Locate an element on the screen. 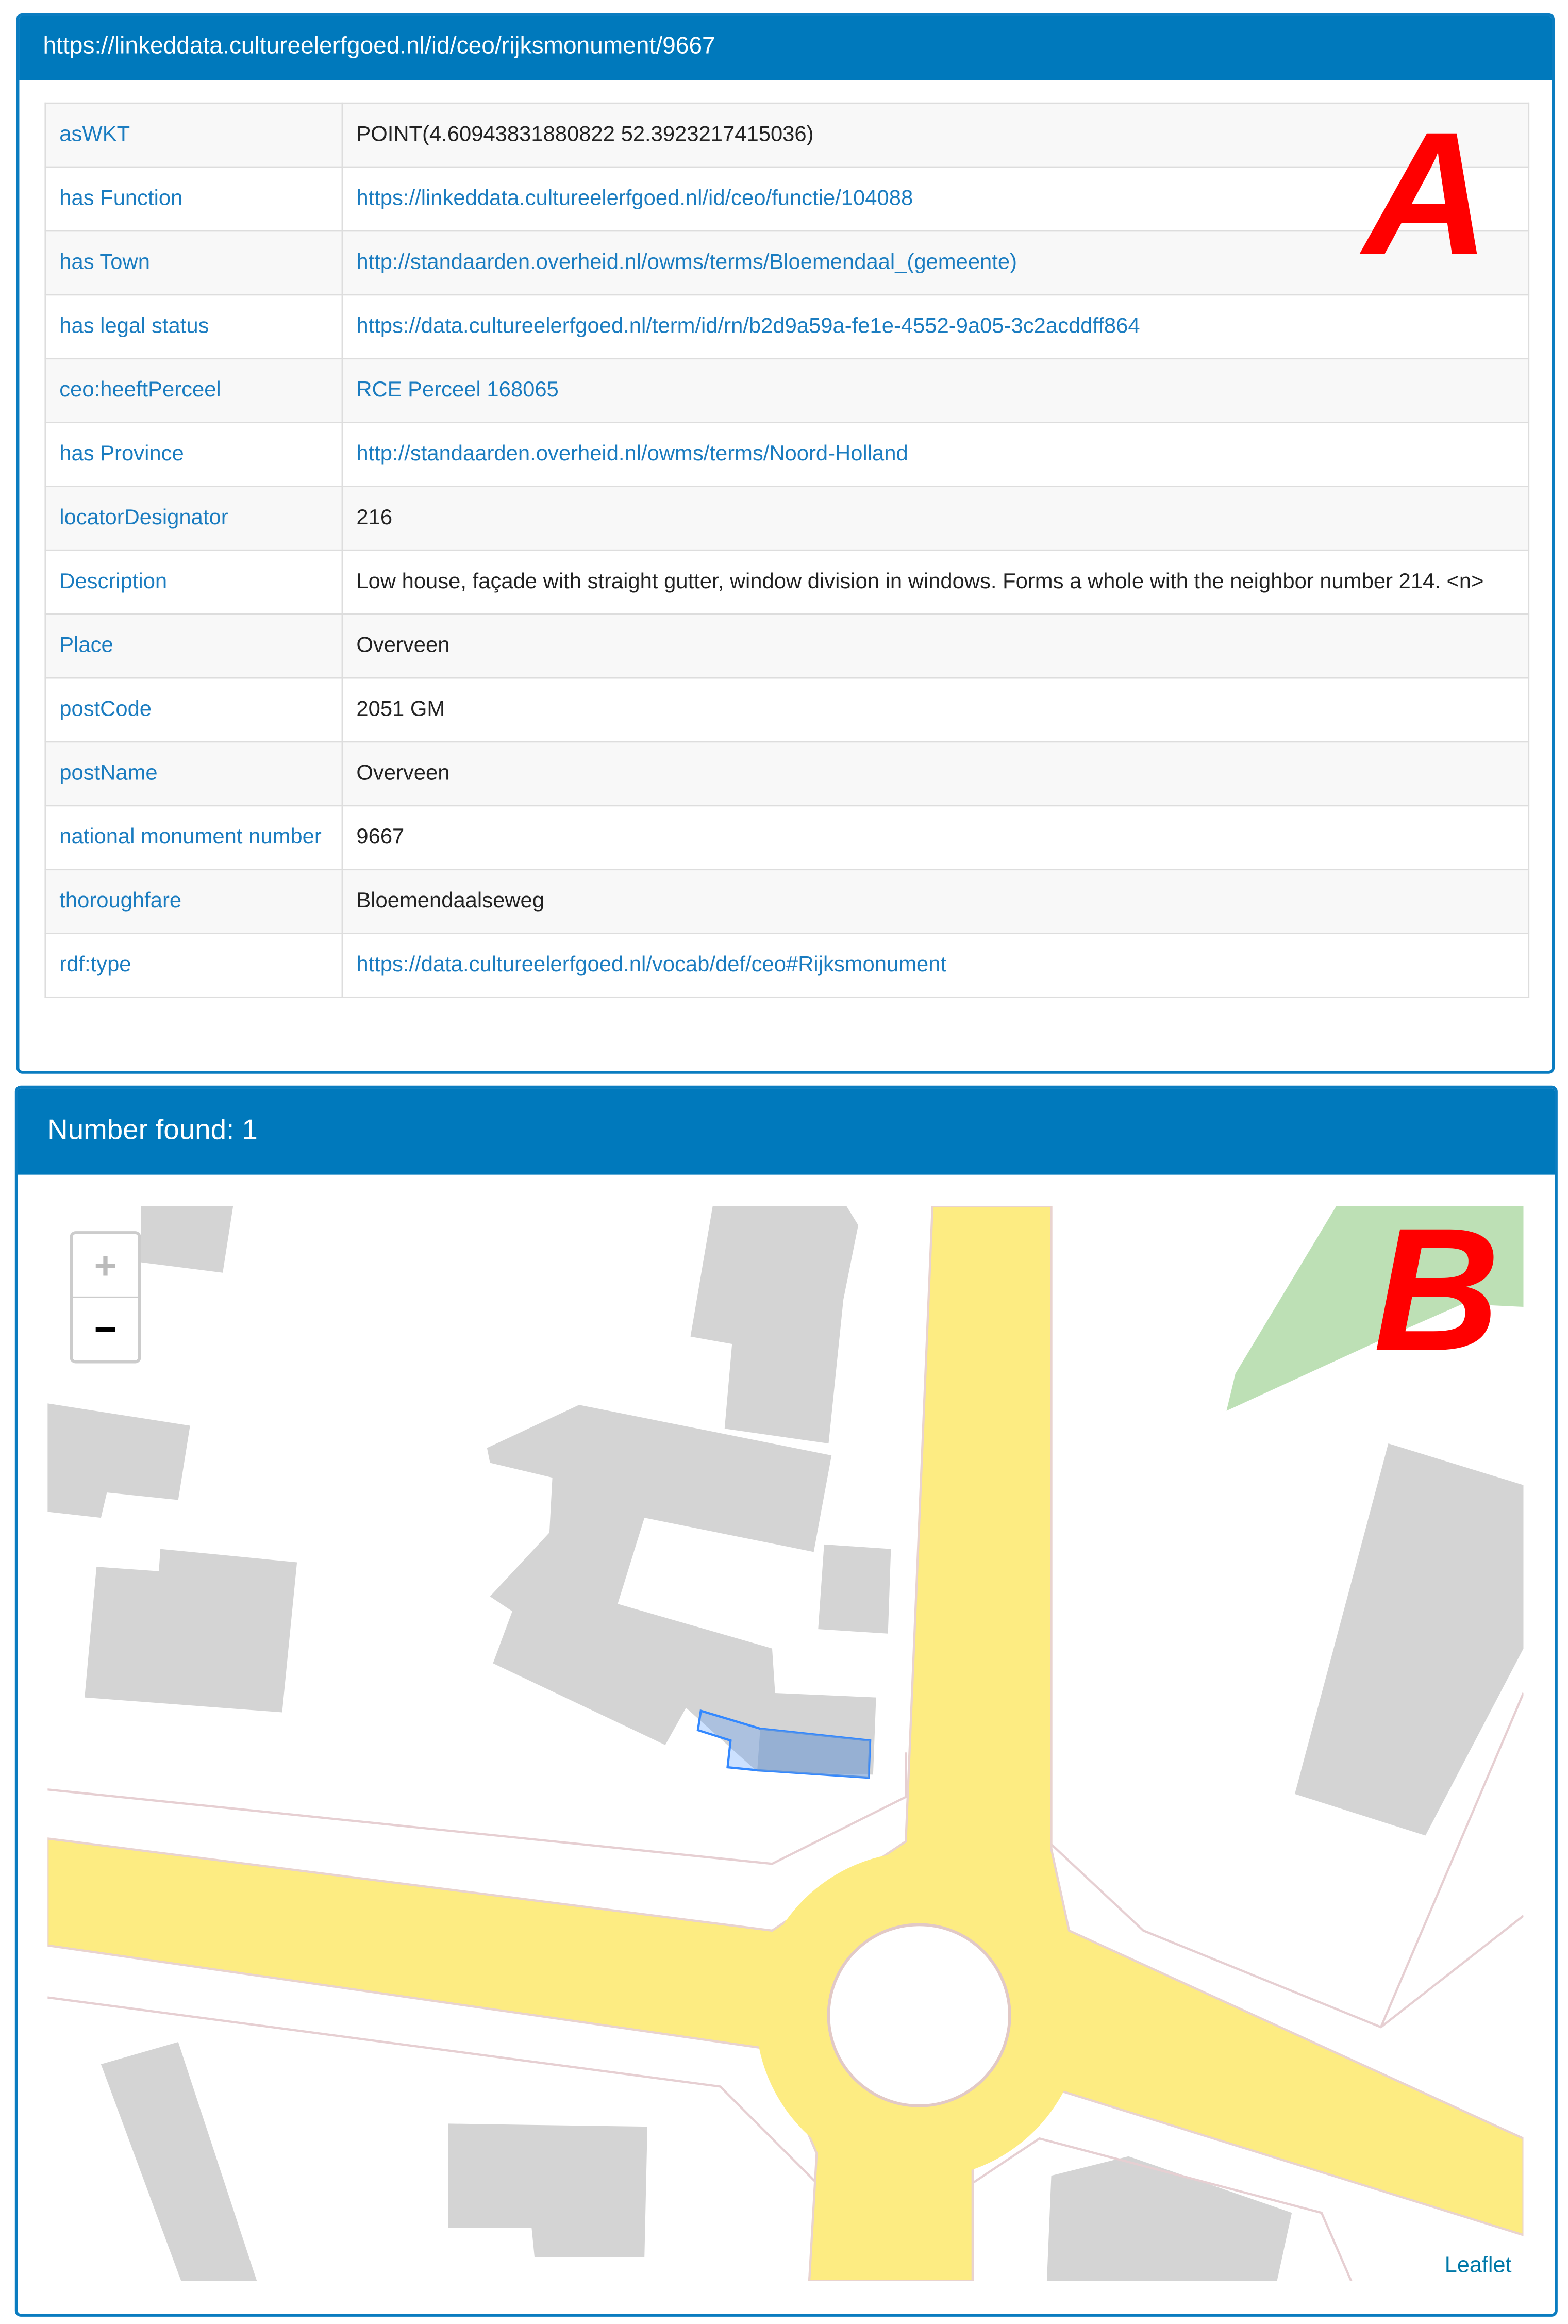  property-key: has Function is located at coordinates (194, 199).